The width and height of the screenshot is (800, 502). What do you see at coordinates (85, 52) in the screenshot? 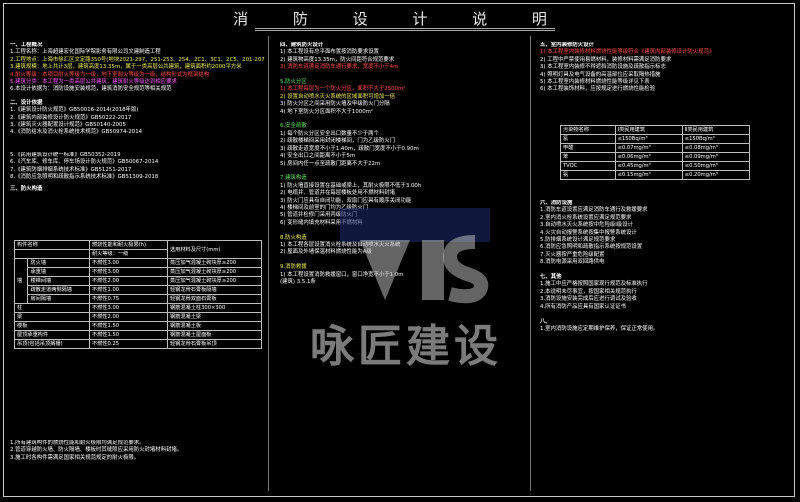
I see `text-line: 1.工程名称：上海超建宏化国际学院影务有限公司文建制造工程` at bounding box center [85, 52].